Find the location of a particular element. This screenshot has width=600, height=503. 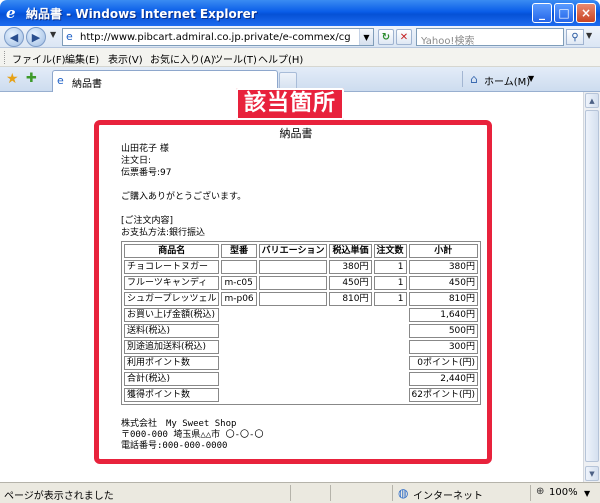

summary-value: 0ポイント(円) is located at coordinates (443, 363).